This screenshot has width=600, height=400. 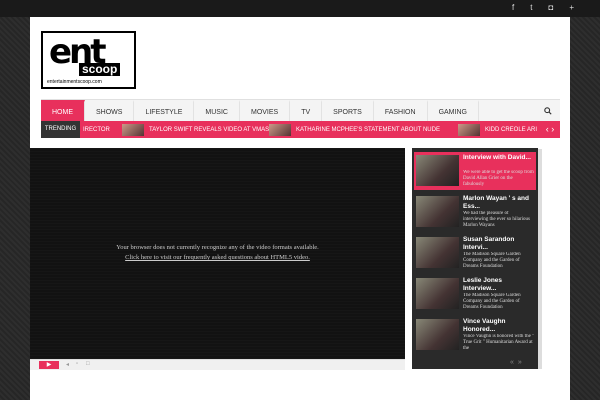 What do you see at coordinates (497, 129) in the screenshot?
I see `ticker-item: KIDD CREOLE ARI` at bounding box center [497, 129].